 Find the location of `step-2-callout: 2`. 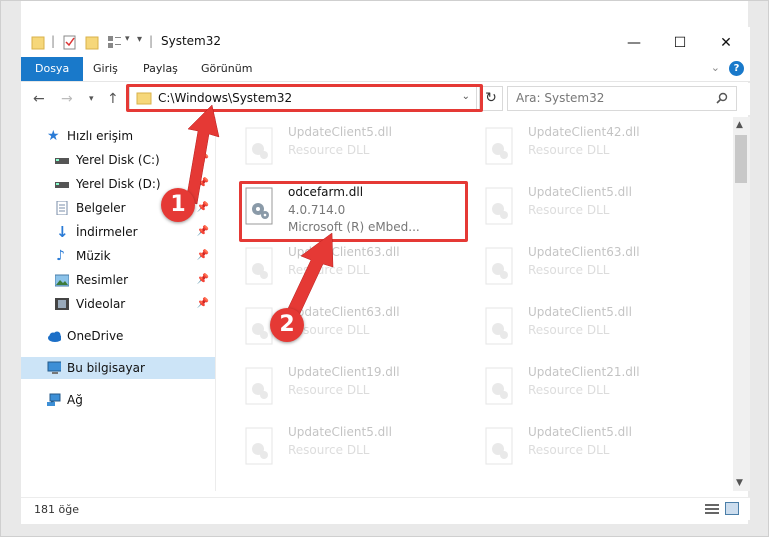

step-2-callout: 2 is located at coordinates (287, 325).